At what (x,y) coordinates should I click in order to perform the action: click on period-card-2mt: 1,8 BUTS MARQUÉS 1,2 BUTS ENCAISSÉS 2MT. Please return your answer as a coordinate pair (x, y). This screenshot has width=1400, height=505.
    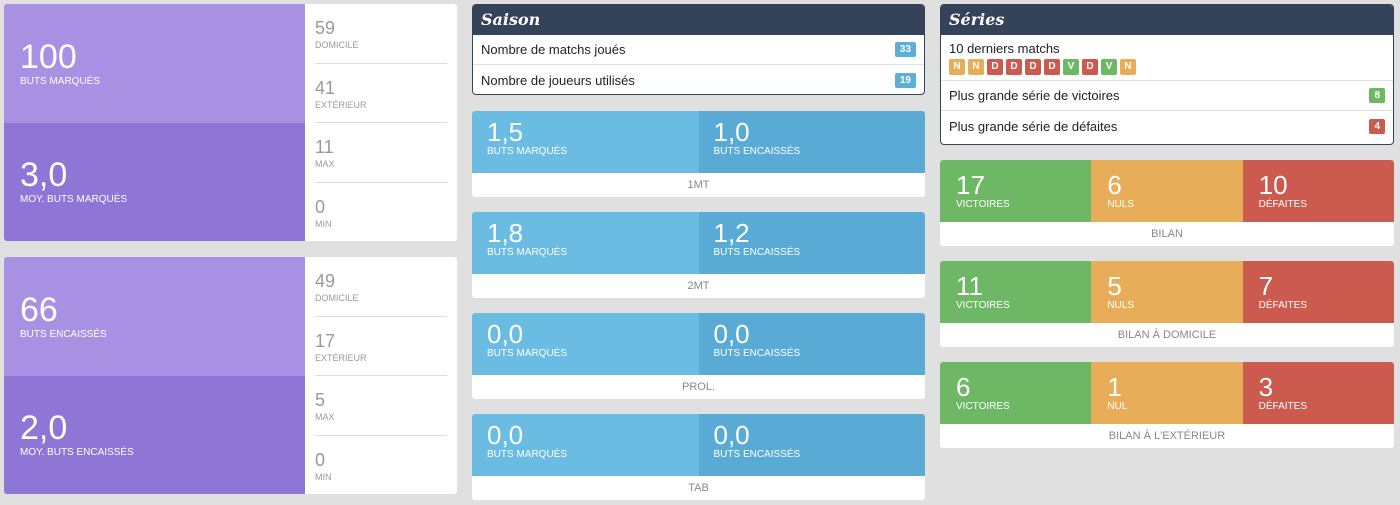
    Looking at the image, I should click on (698, 255).